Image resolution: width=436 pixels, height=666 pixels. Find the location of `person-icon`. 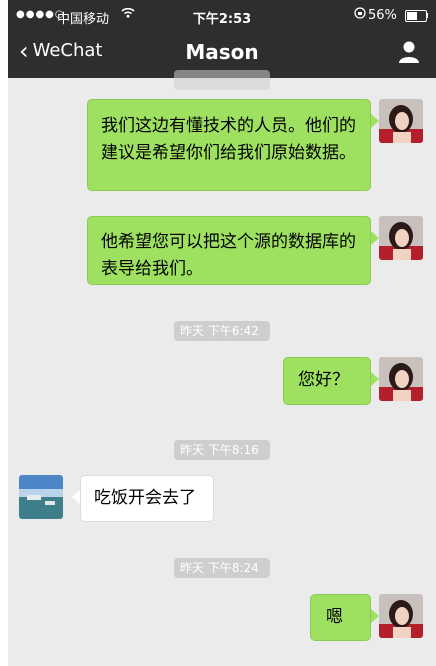

person-icon is located at coordinates (409, 52).